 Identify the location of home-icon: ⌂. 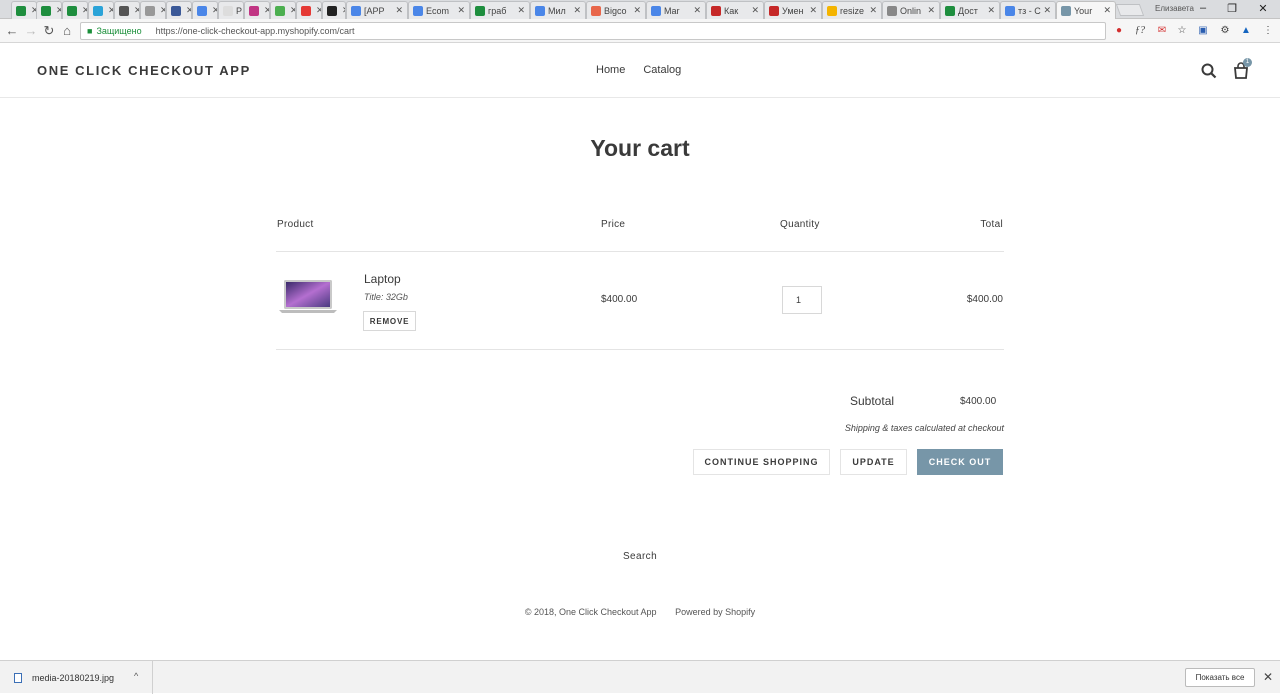
(67, 31).